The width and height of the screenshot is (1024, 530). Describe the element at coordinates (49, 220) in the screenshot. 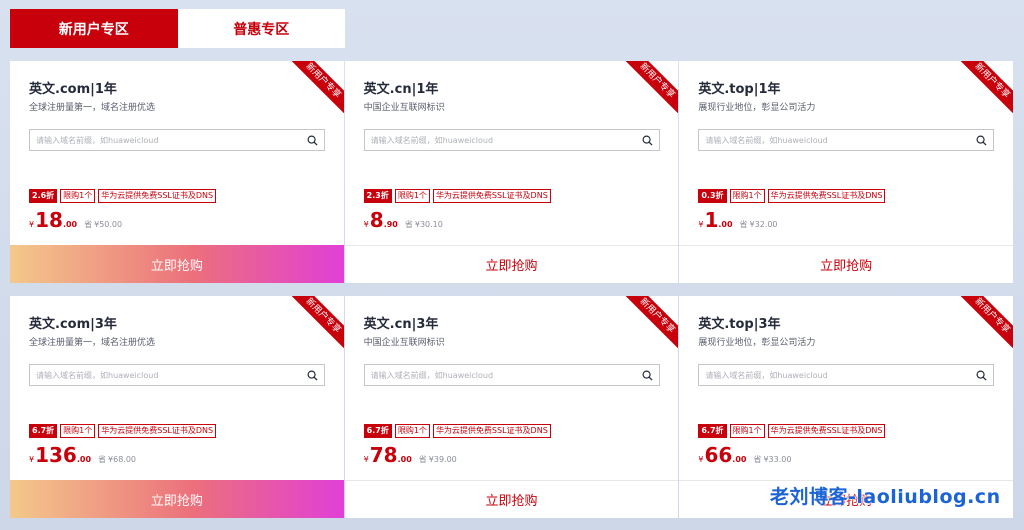

I see `price-integer: 18` at that location.